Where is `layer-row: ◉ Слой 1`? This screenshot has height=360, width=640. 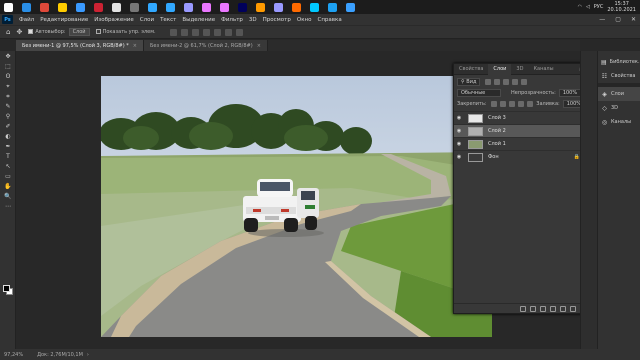
layer-row: ◉ Слой 1 is located at coordinates (521, 143).